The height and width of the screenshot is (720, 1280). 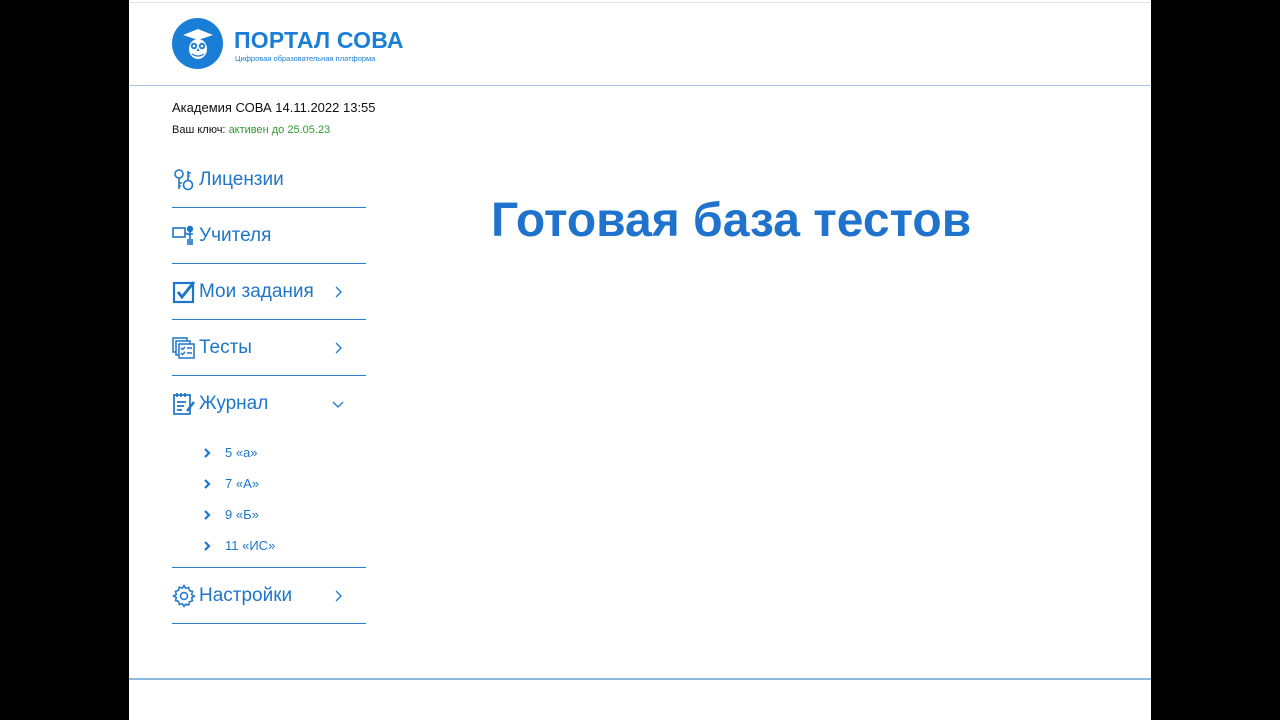 I want to click on key-label: Ваш ключ:, so click(x=199, y=130).